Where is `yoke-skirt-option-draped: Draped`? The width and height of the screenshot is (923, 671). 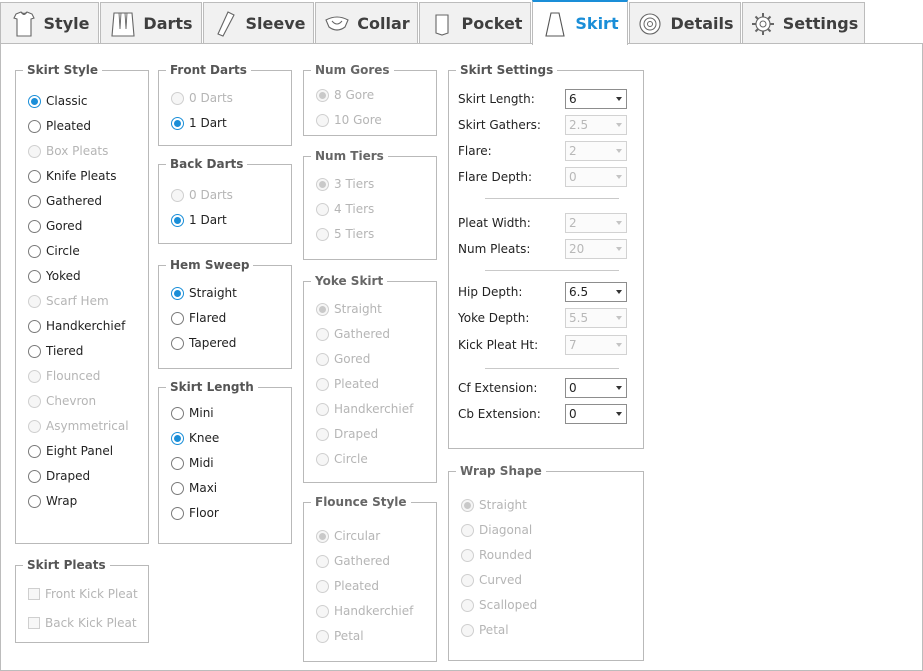 yoke-skirt-option-draped: Draped is located at coordinates (347, 434).